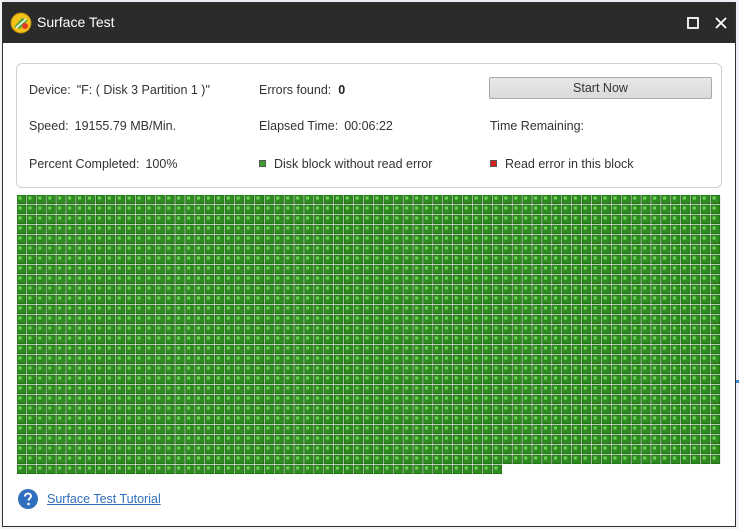 The image size is (739, 529). What do you see at coordinates (693, 23) in the screenshot?
I see `maximize-icon` at bounding box center [693, 23].